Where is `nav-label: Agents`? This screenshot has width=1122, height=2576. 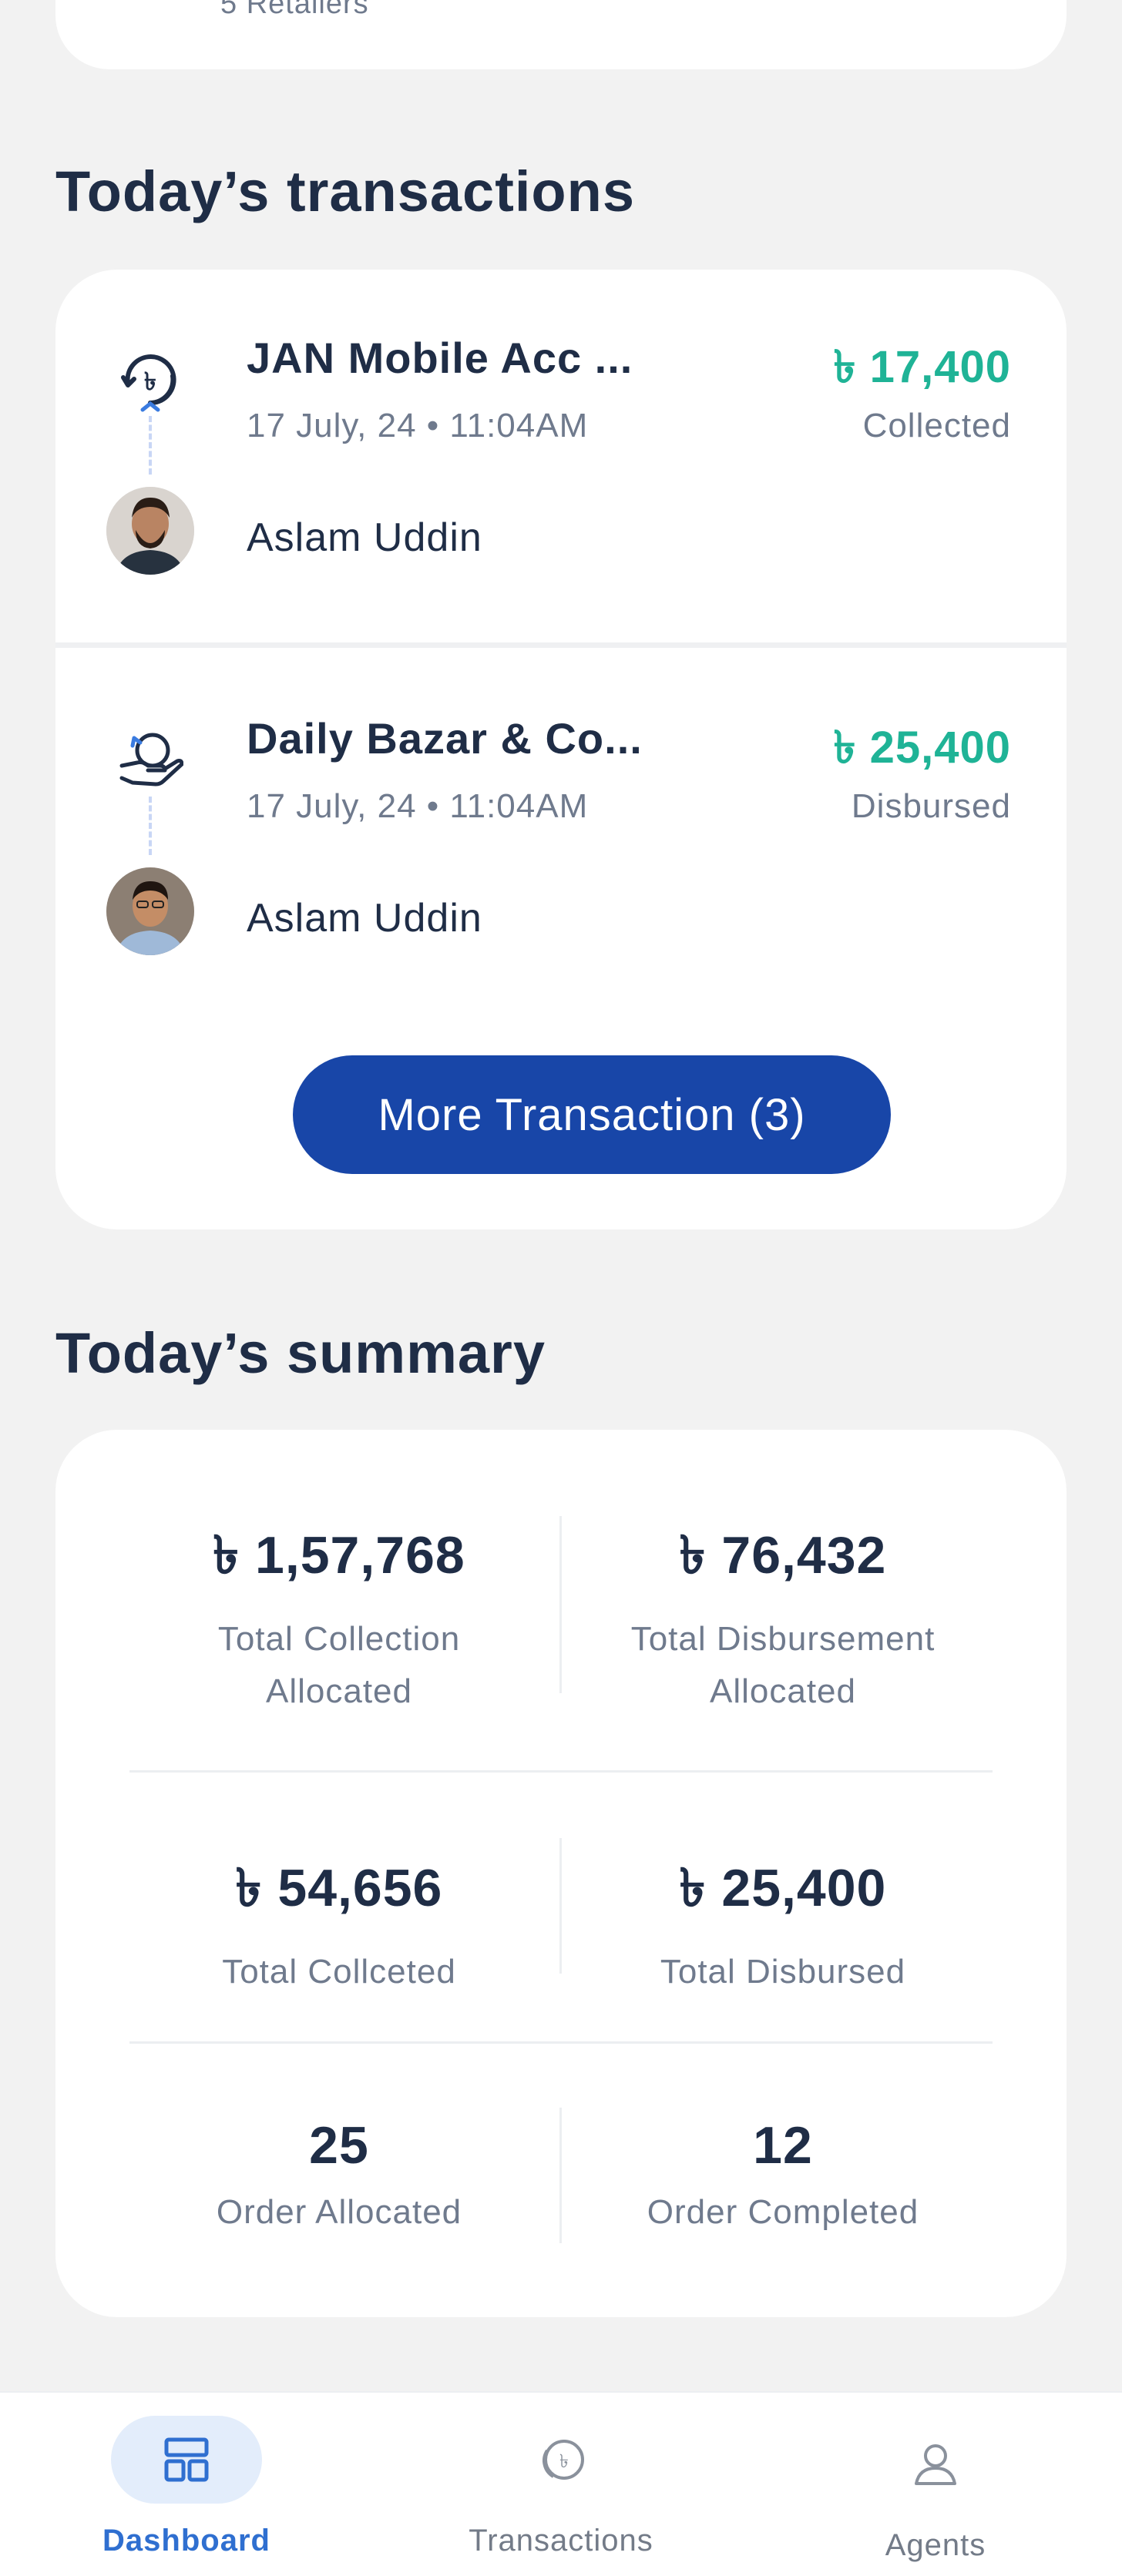
nav-label: Agents is located at coordinates (936, 2545).